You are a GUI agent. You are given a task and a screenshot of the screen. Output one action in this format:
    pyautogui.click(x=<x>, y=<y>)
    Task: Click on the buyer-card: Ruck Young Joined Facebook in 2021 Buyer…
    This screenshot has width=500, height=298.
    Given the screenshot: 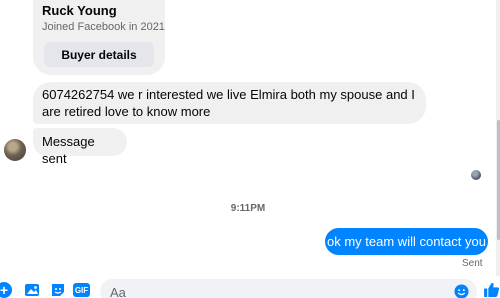 What is the action you would take?
    pyautogui.click(x=99, y=37)
    